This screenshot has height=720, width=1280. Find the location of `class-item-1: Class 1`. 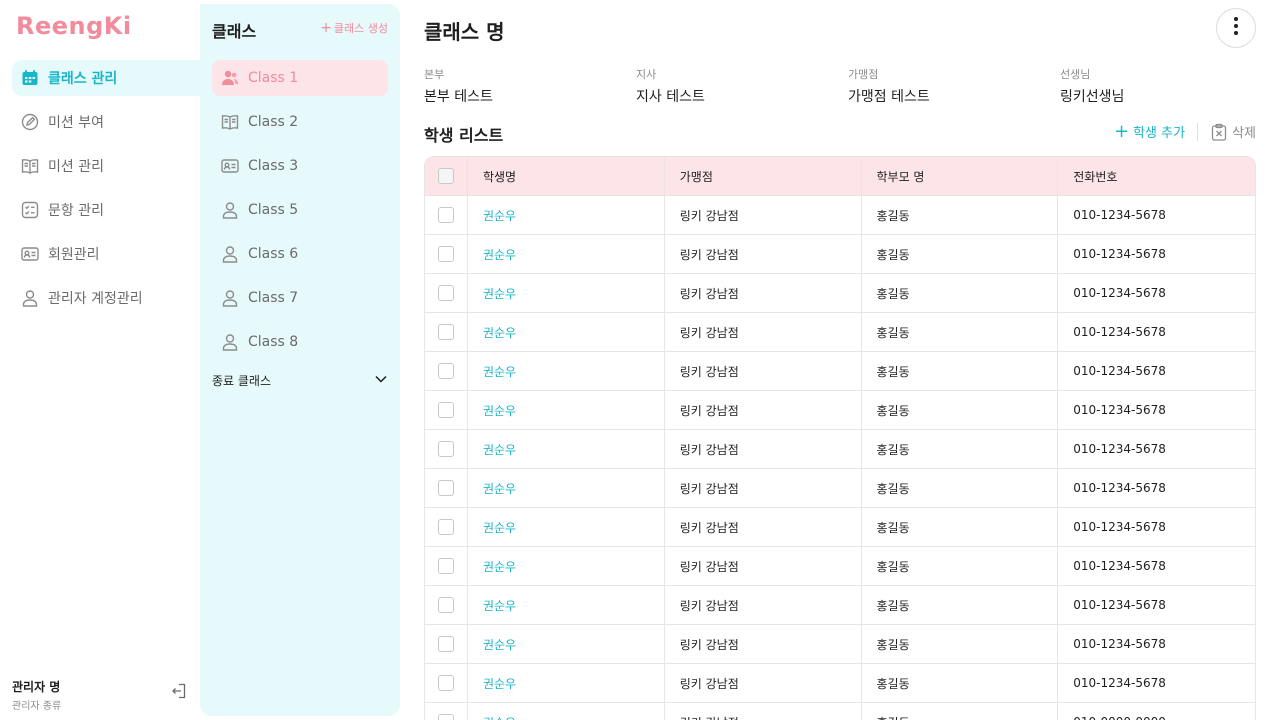

class-item-1: Class 1 is located at coordinates (300, 78).